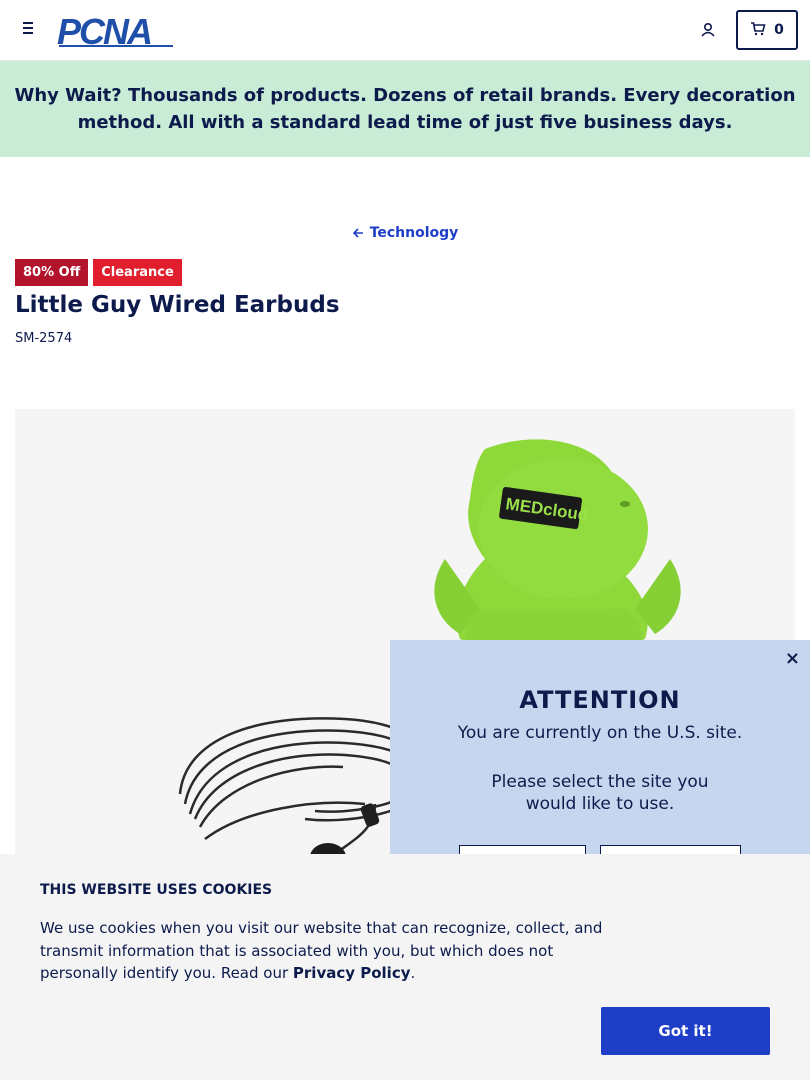  I want to click on modal-current-site: You are currently on the U.S. site., so click(600, 733).